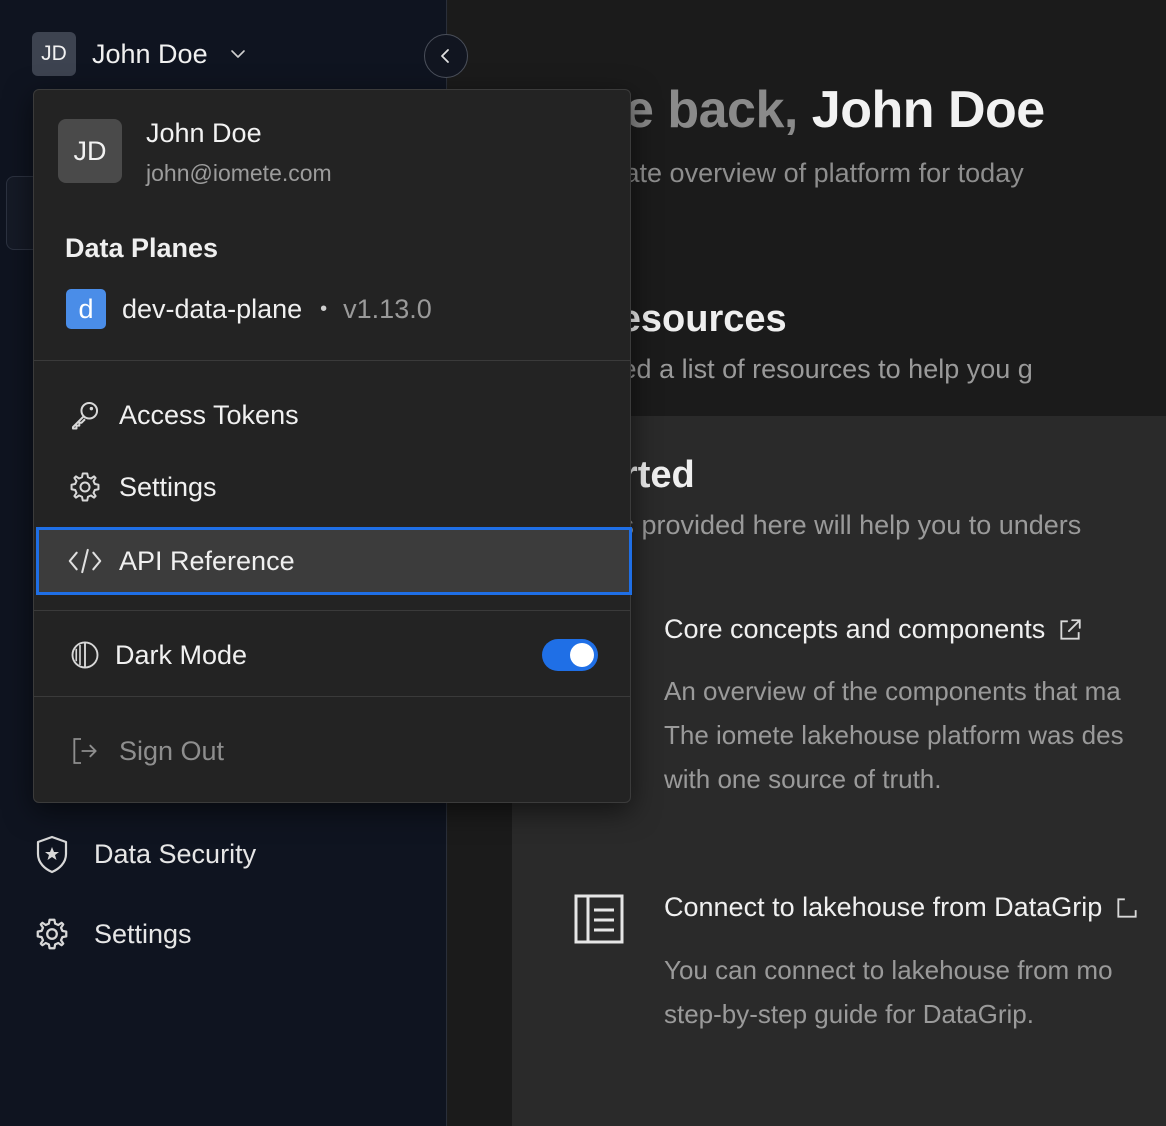  Describe the element at coordinates (172, 750) in the screenshot. I see `menu-item-label: Sign Out` at that location.